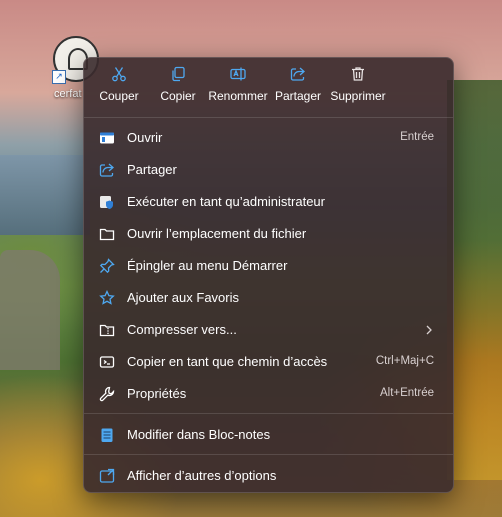 The image size is (502, 517). Describe the element at coordinates (59, 77) in the screenshot. I see `shortcut-arrow-icon: ↗` at that location.